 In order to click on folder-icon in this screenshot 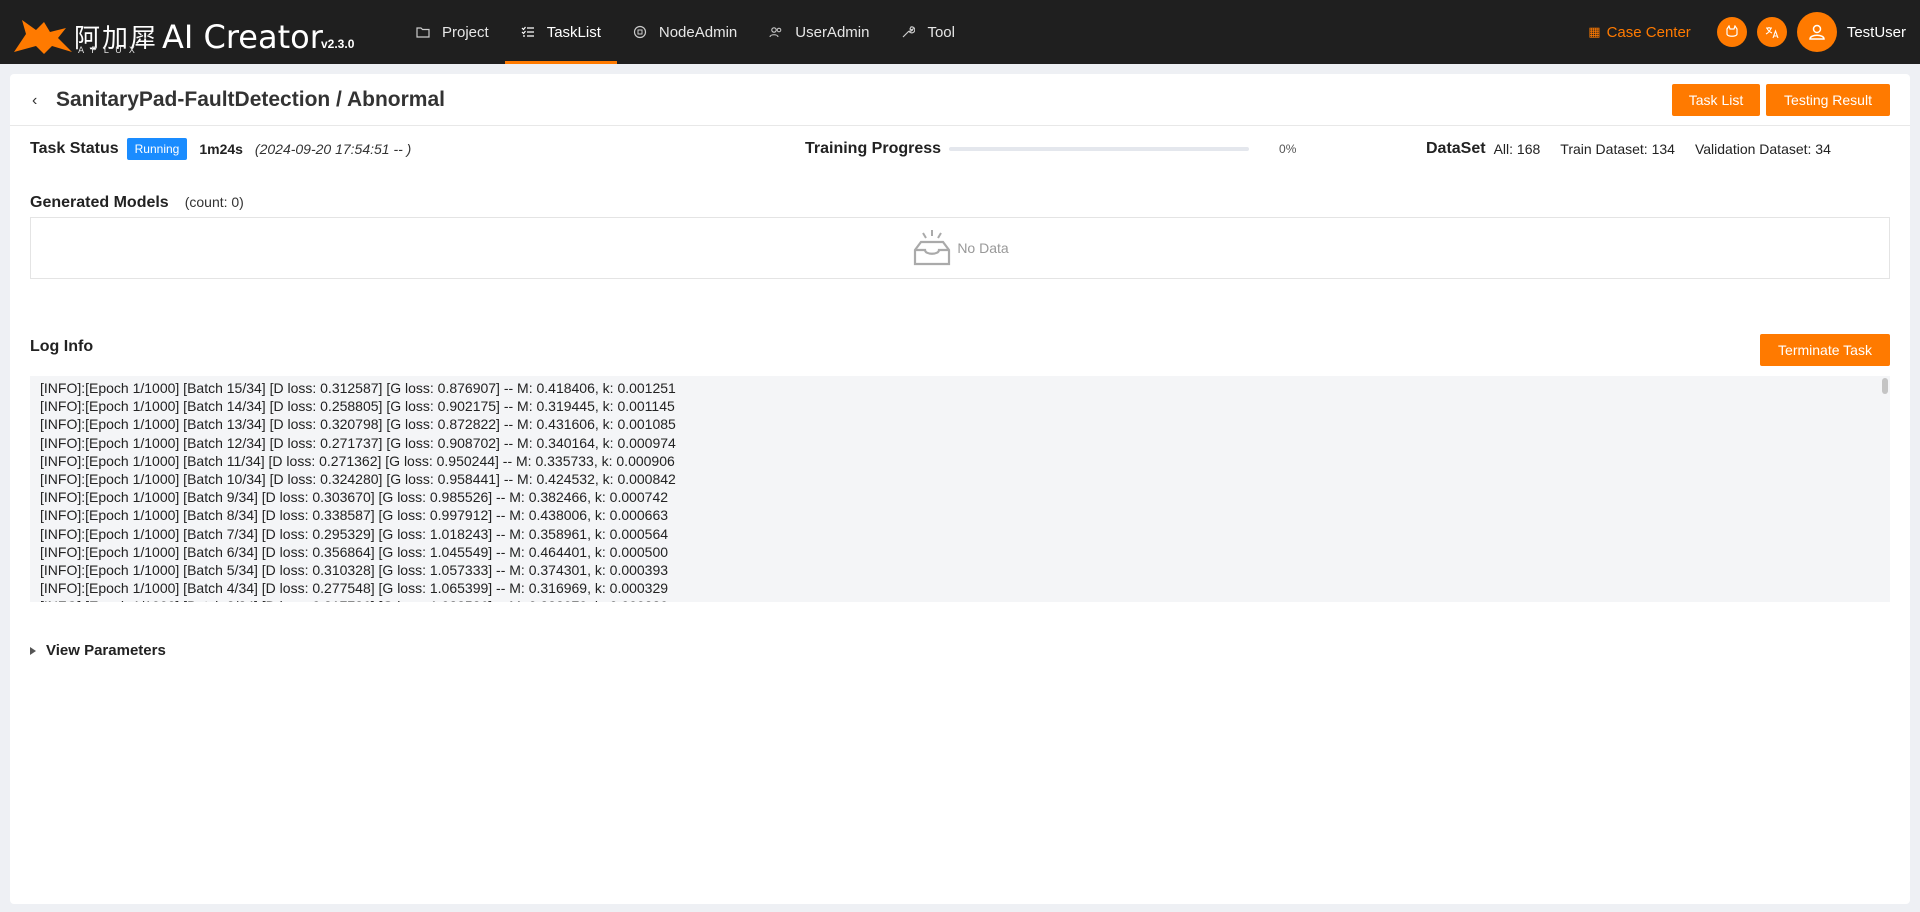, I will do `click(423, 32)`.